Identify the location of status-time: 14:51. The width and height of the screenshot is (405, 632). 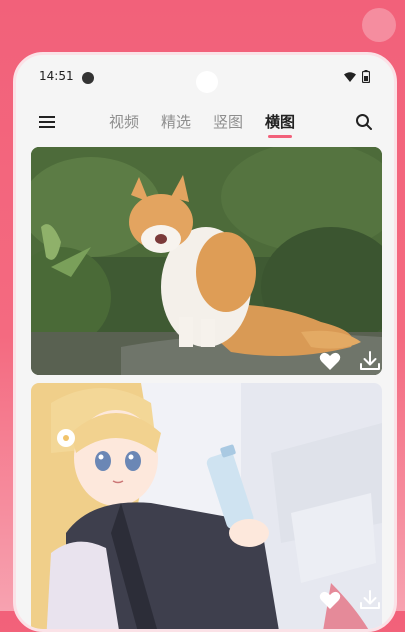
(56, 76).